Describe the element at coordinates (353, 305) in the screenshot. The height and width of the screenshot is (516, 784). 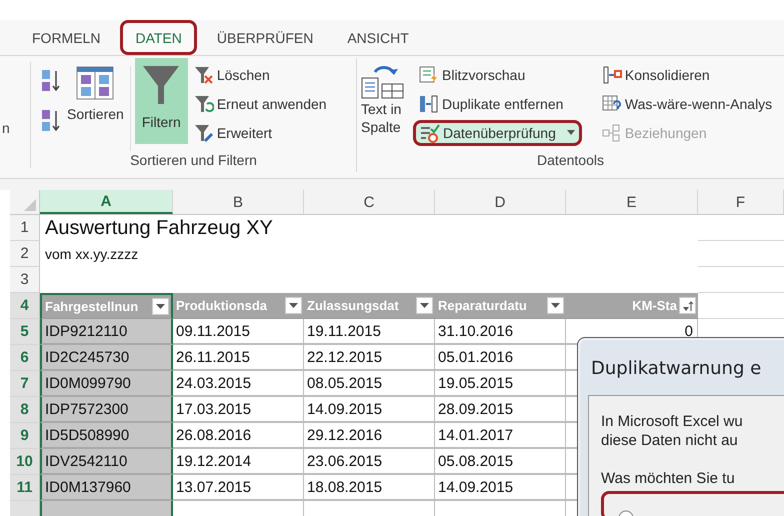
I see `column-title: Zulassungsdat` at that location.